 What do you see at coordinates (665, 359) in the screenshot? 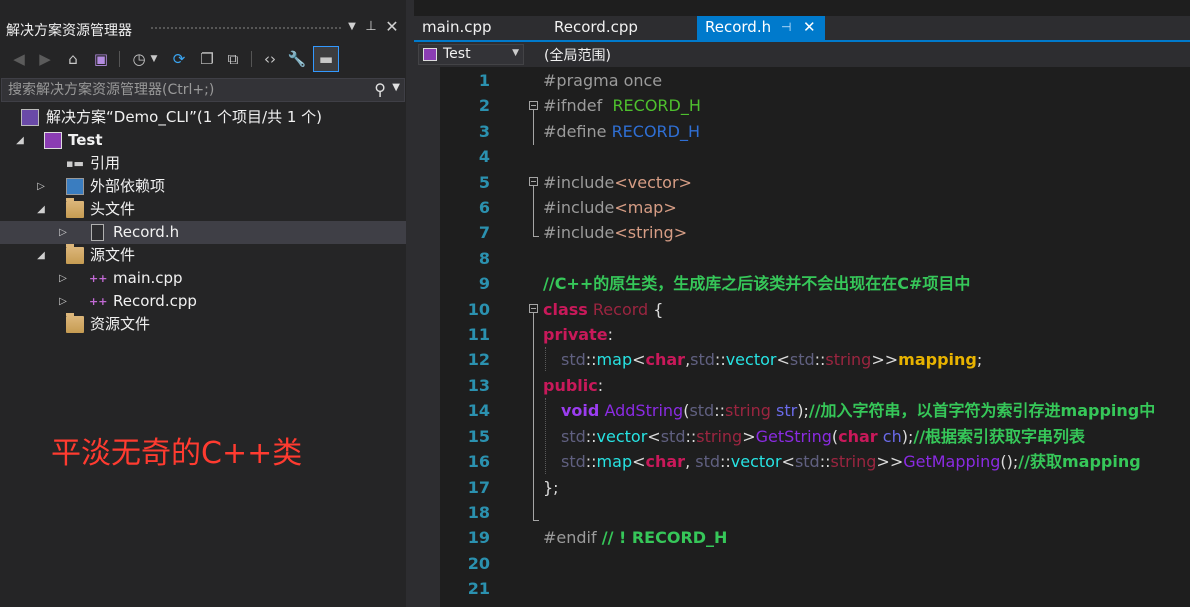
I see `keyword: char` at bounding box center [665, 359].